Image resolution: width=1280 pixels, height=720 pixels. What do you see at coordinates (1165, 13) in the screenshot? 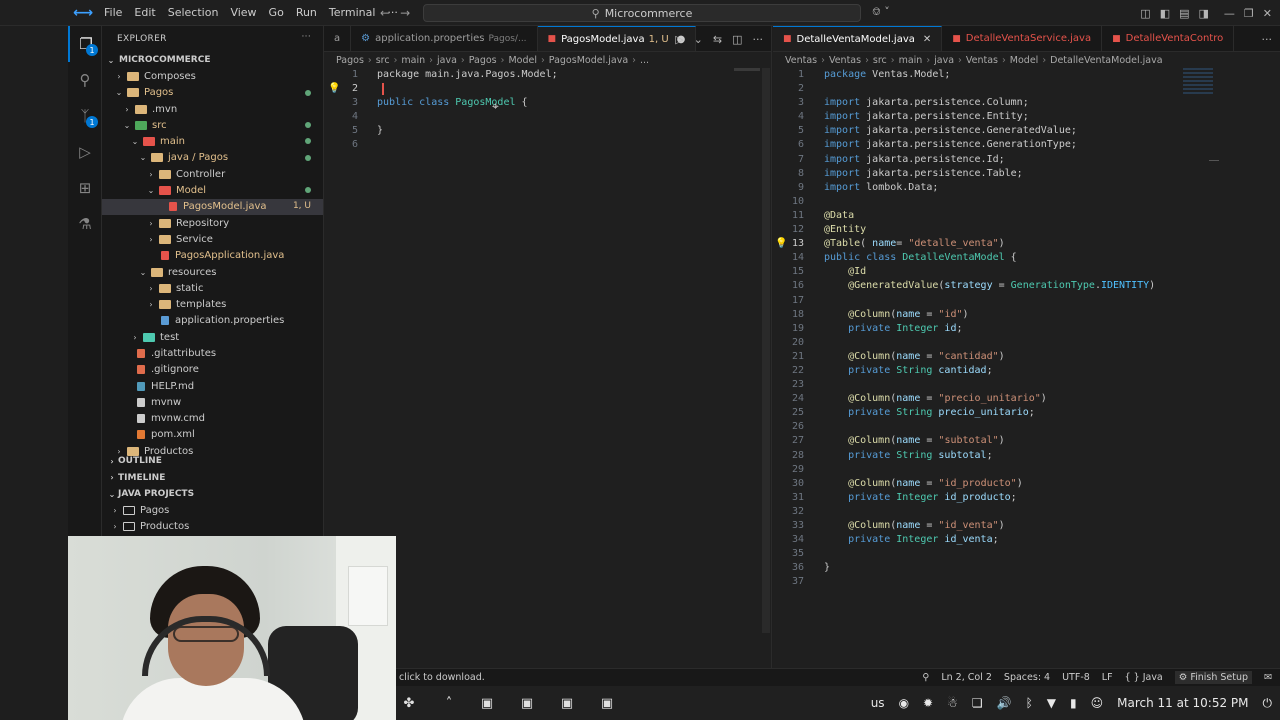
I see `toggle-sidebar-icon: ◧` at bounding box center [1165, 13].